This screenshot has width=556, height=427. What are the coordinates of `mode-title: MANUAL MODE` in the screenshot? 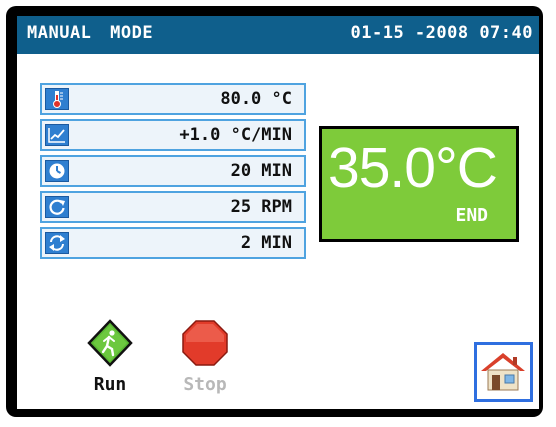 It's located at (90, 33).